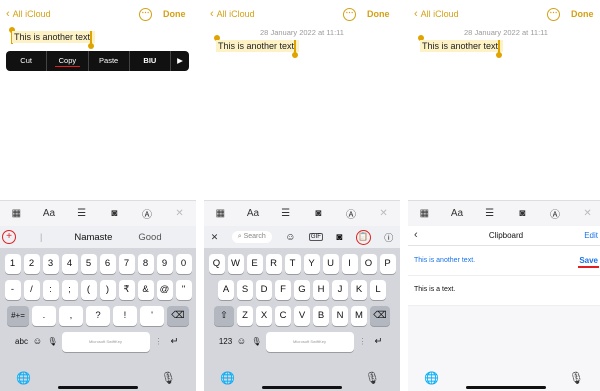 The height and width of the screenshot is (391, 600). Describe the element at coordinates (9, 237) in the screenshot. I see `add-button: +` at that location.